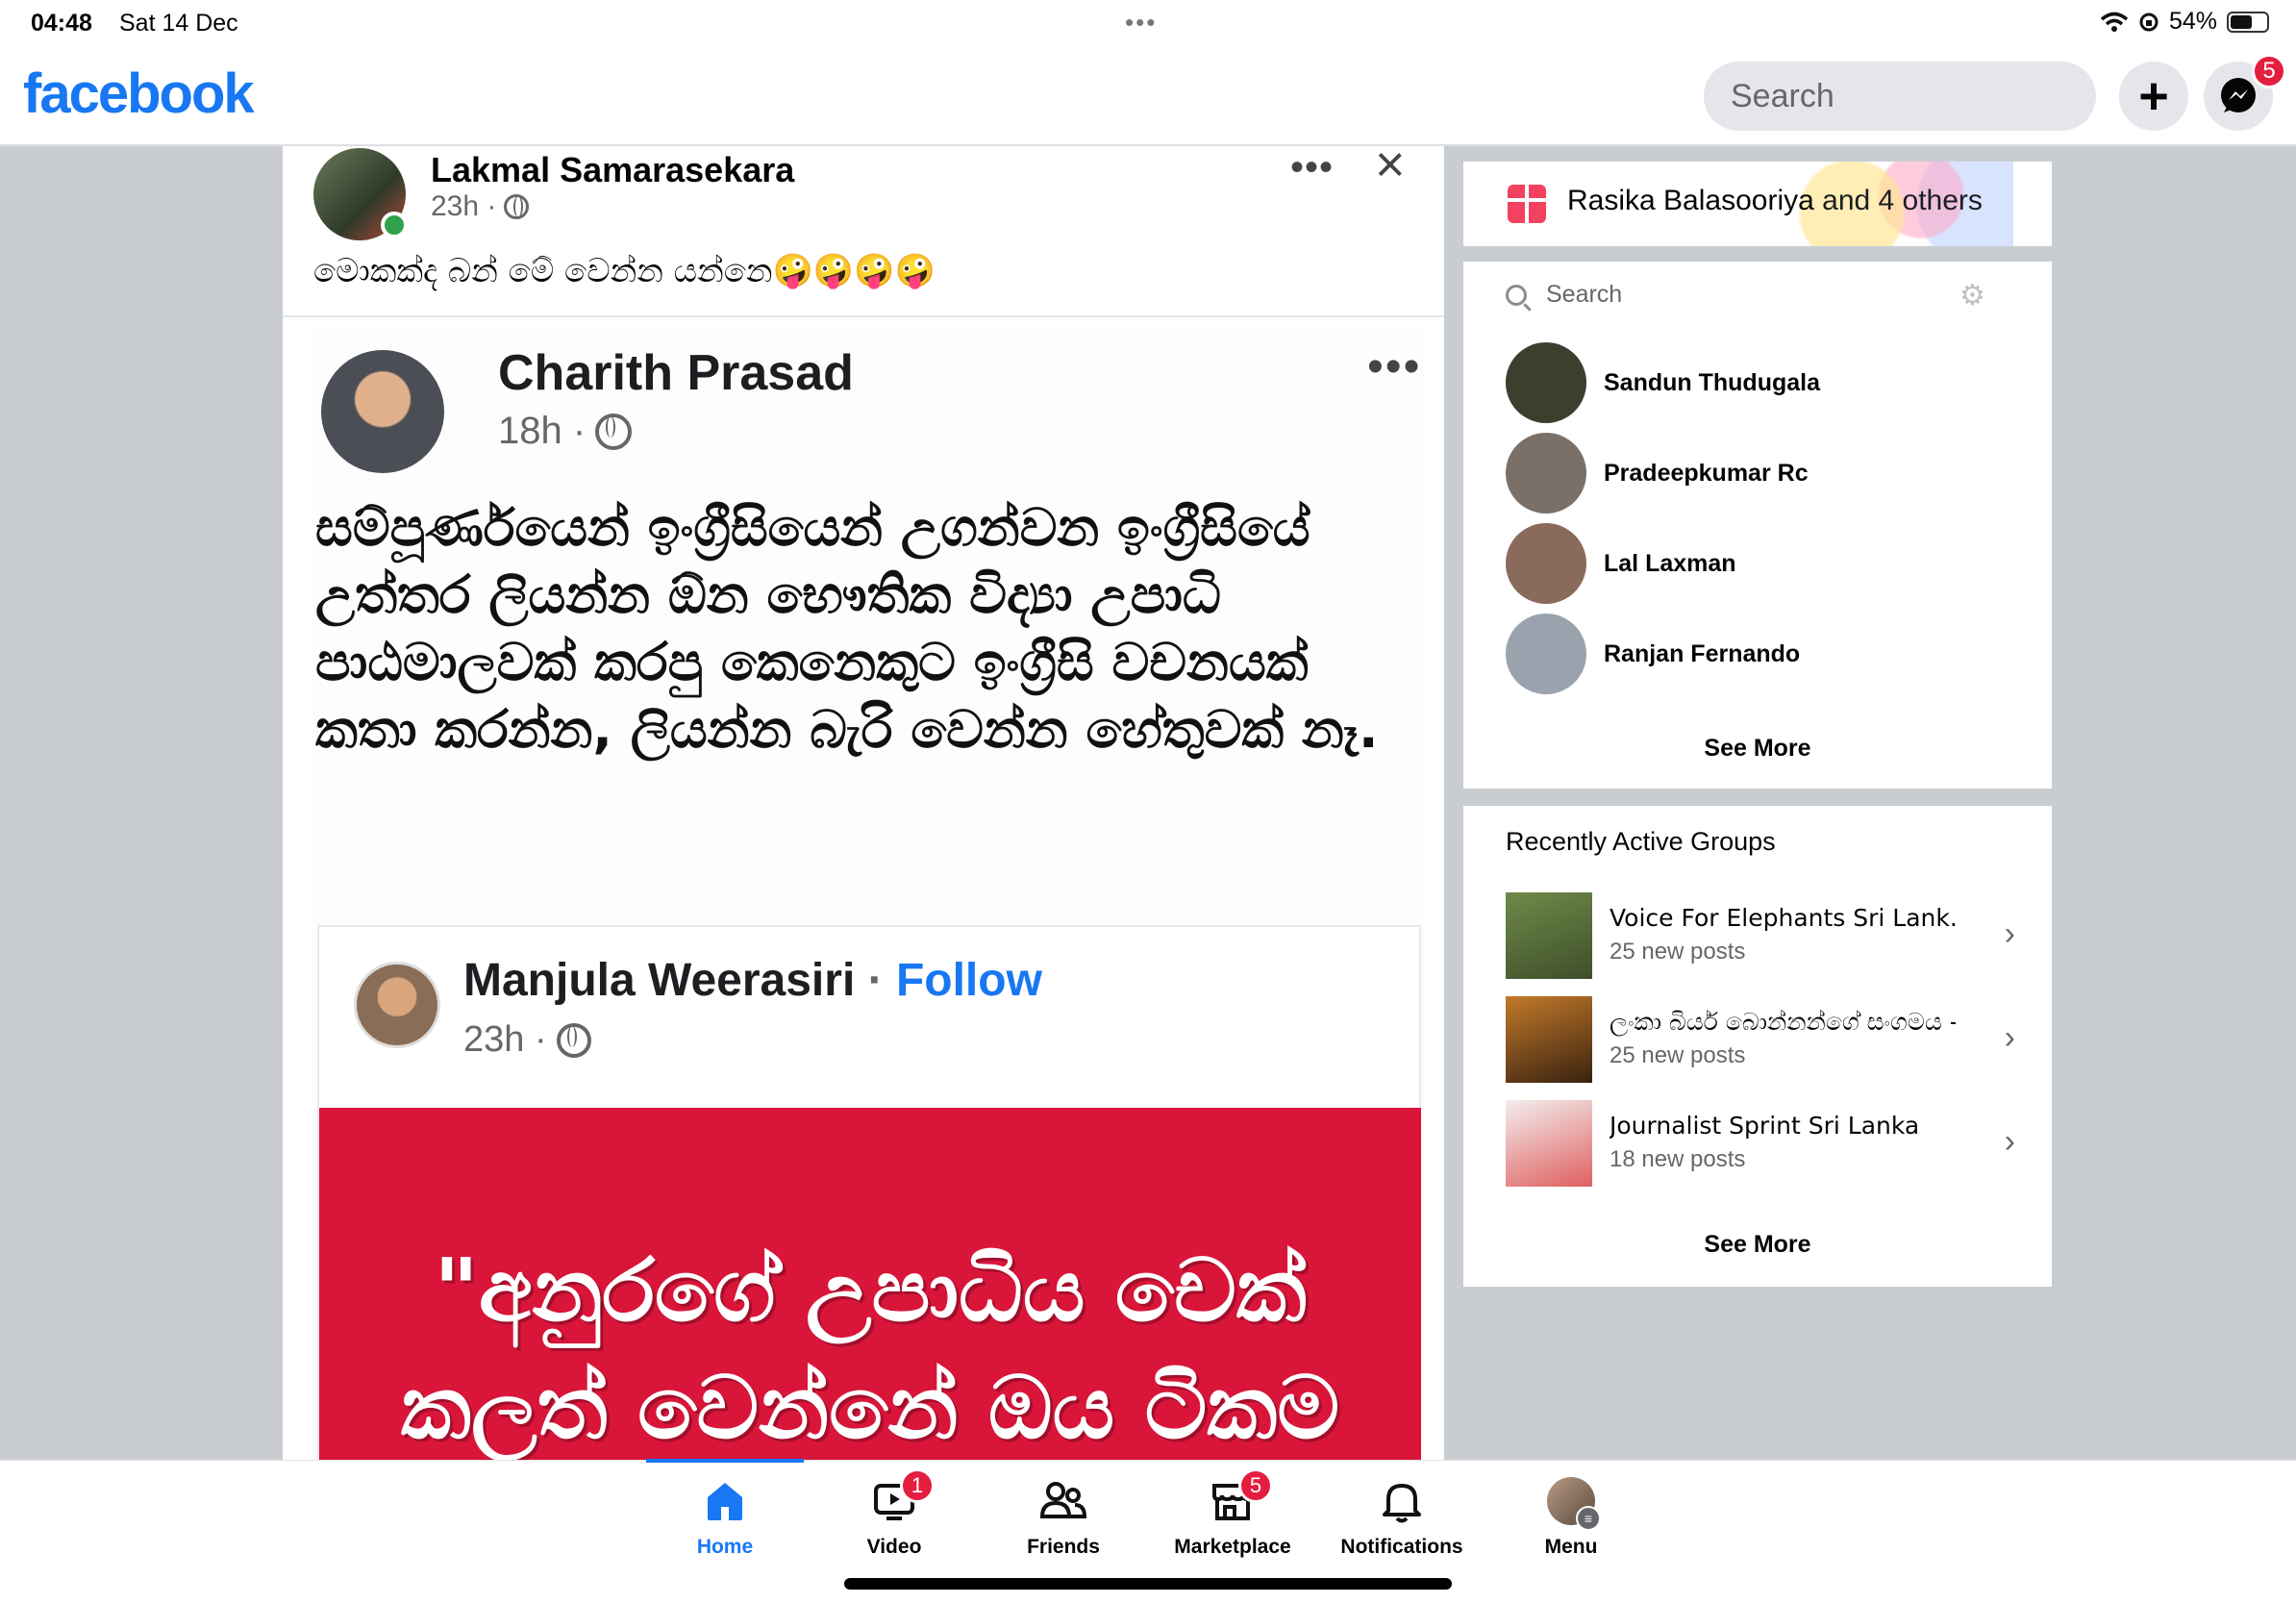 The height and width of the screenshot is (1604, 2296). What do you see at coordinates (1571, 1547) in the screenshot?
I see `tab-label: Menu` at bounding box center [1571, 1547].